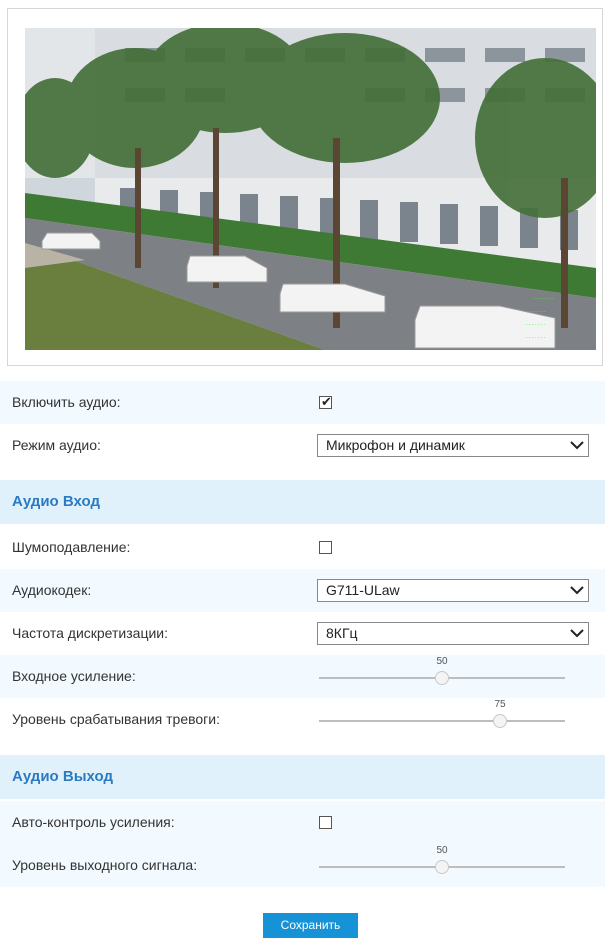  I want to click on output-level-row: Уровень выходного сигнала: 50, so click(302, 865).